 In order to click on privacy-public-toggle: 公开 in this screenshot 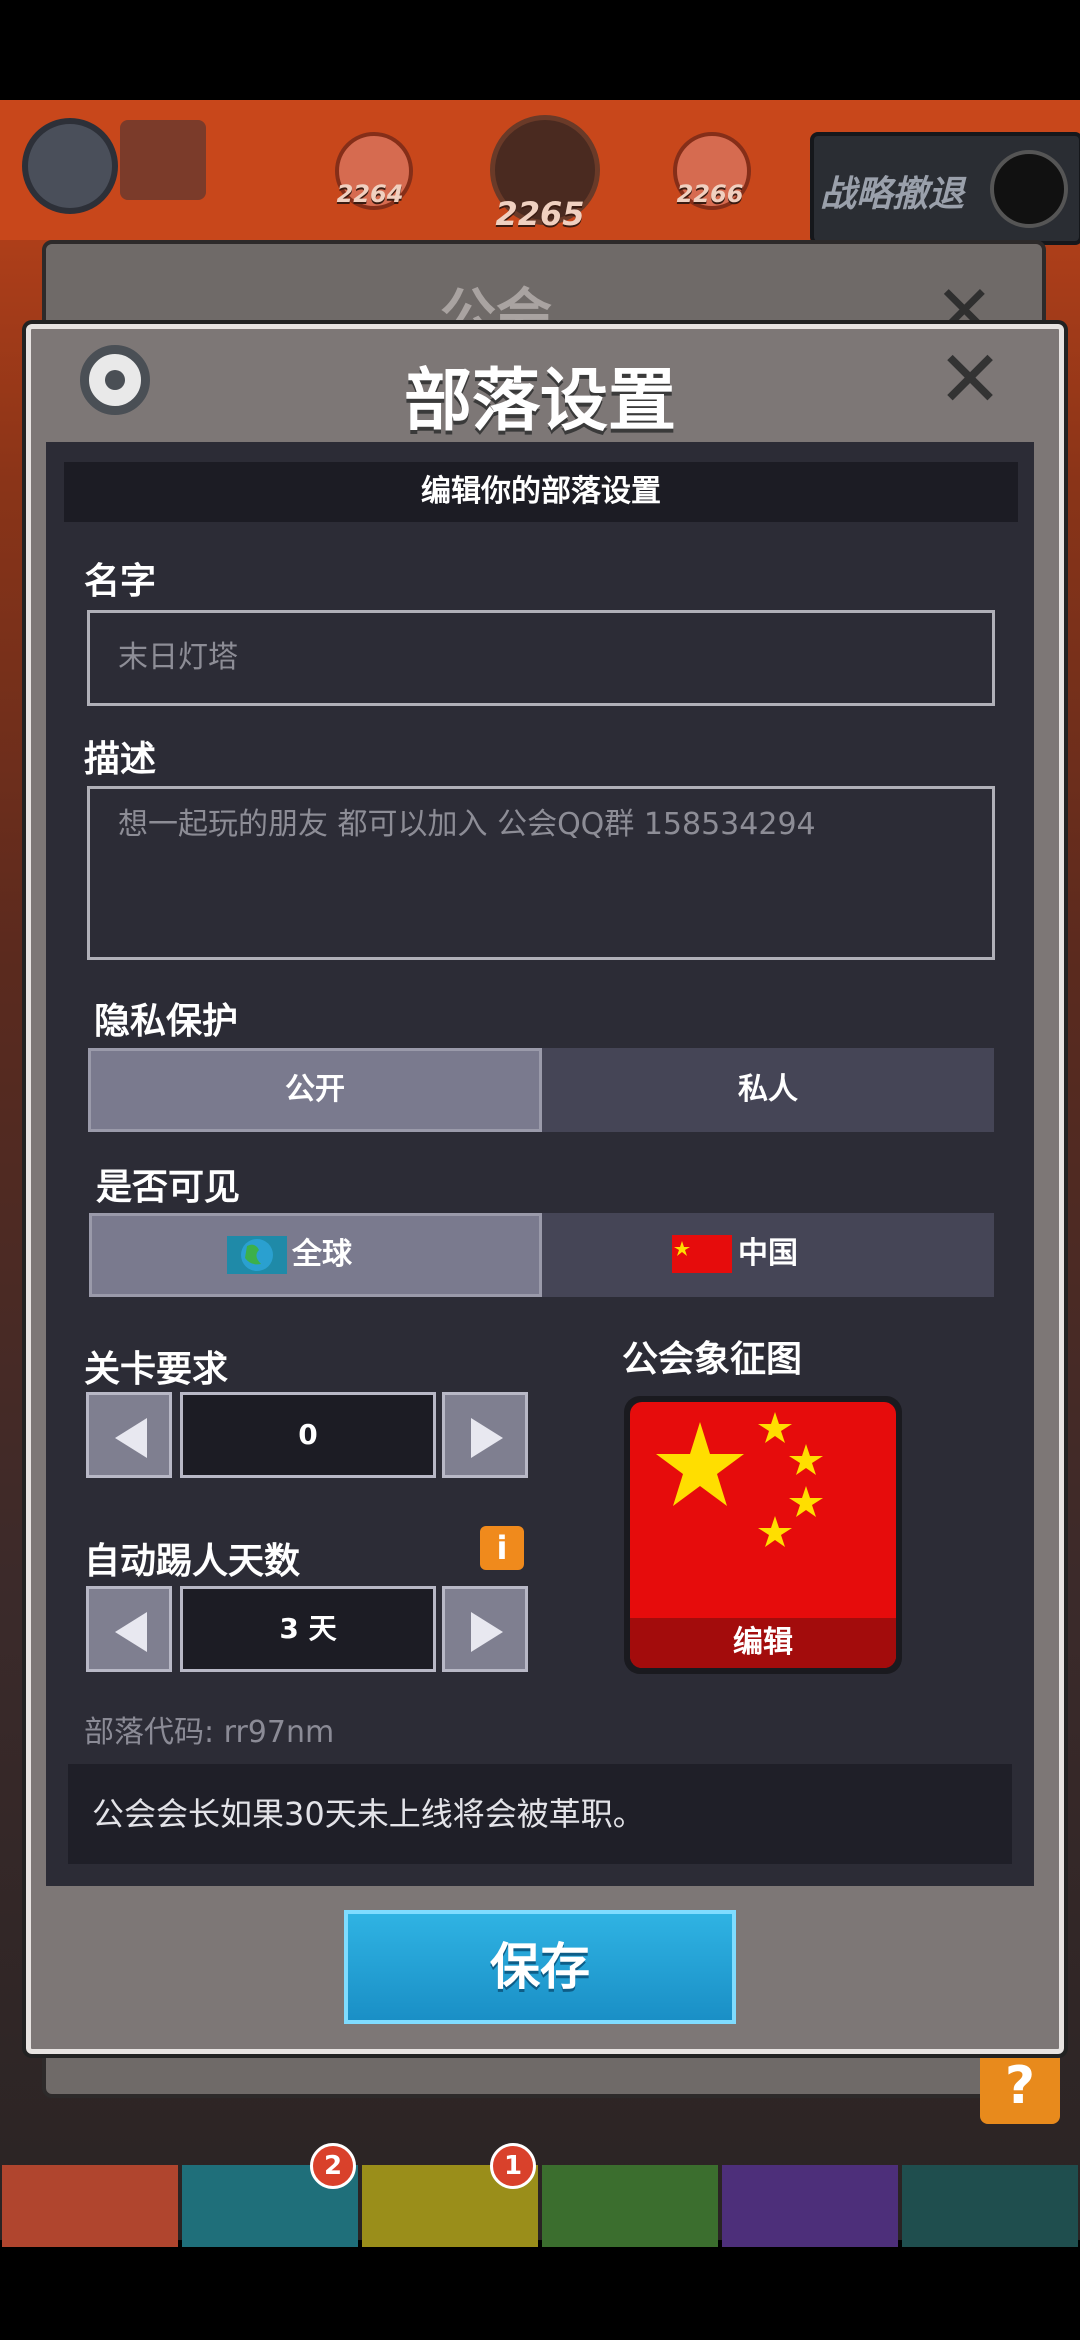, I will do `click(315, 1090)`.